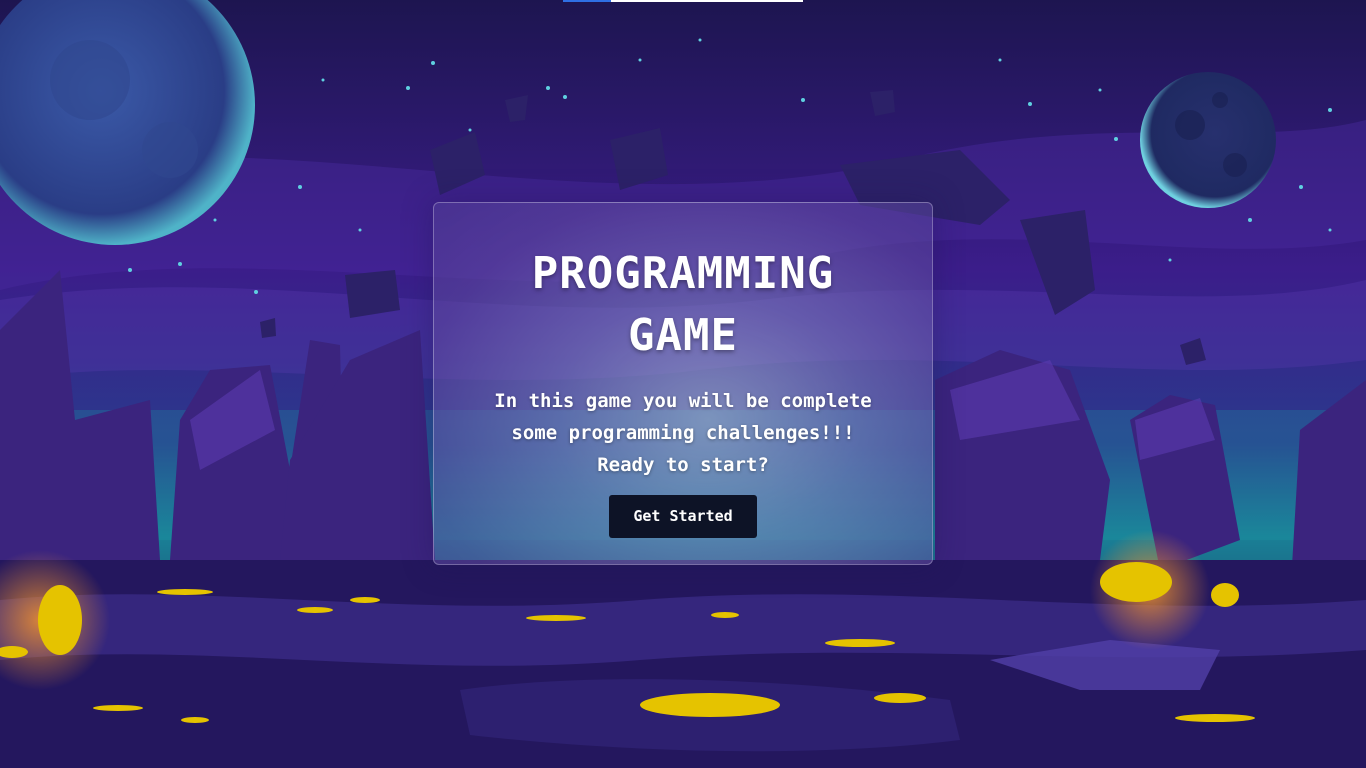  Describe the element at coordinates (683, 335) in the screenshot. I see `game-title-line2: GAME` at that location.